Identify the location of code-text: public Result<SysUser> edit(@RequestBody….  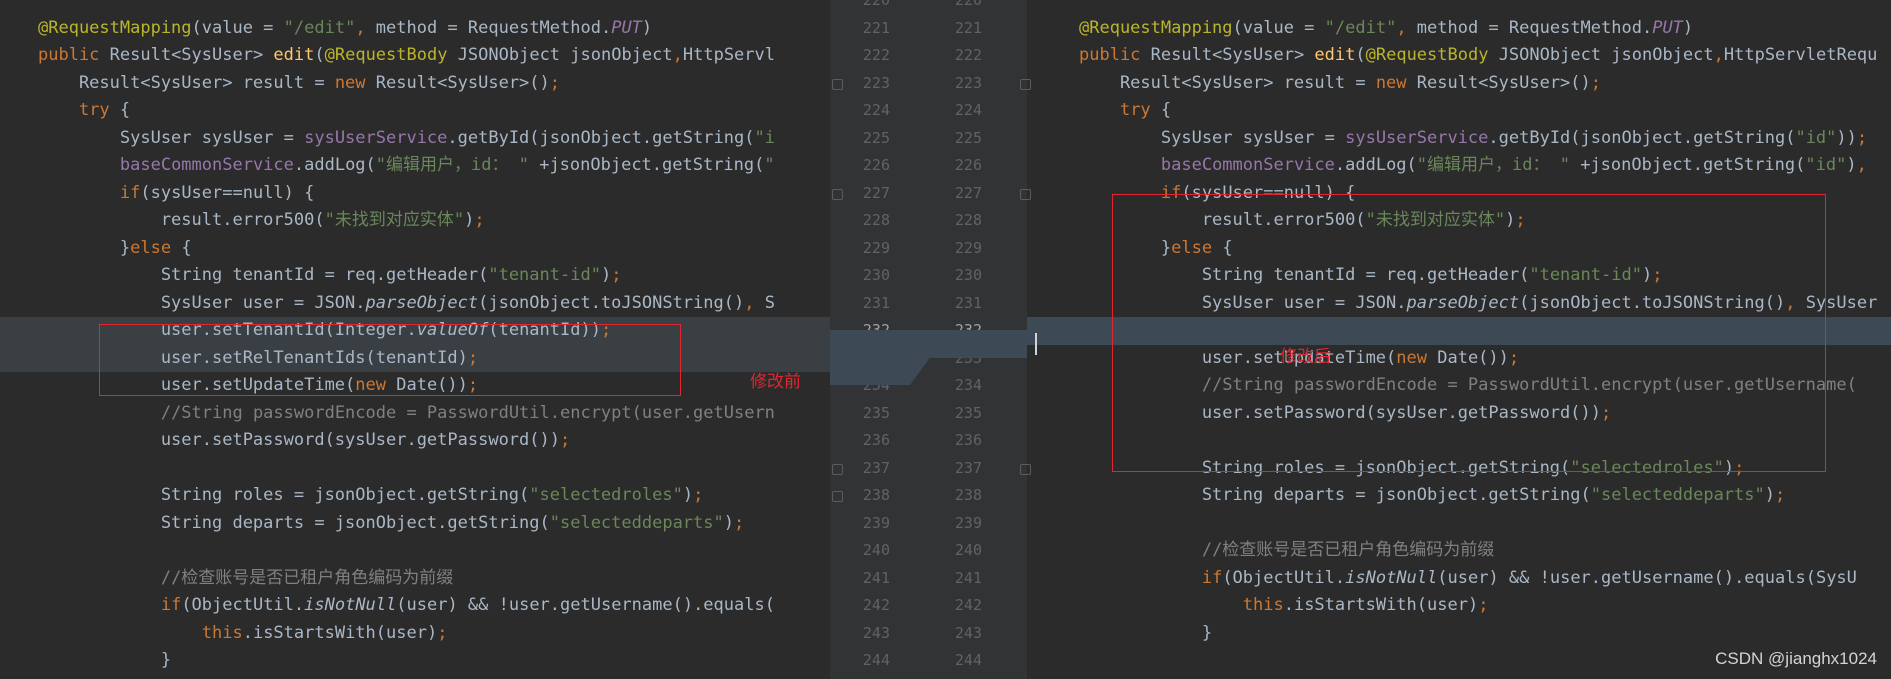
(1478, 55).